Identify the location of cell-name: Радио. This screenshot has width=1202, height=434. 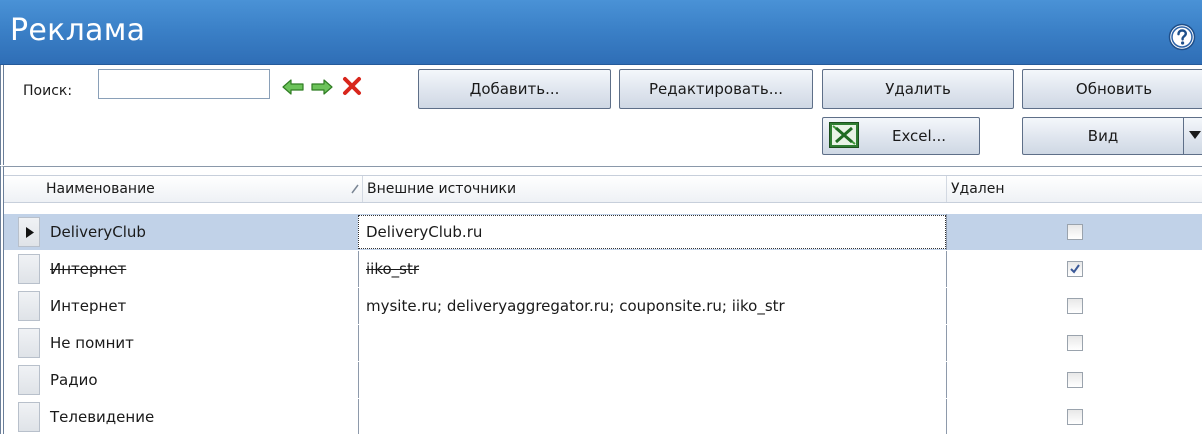
(202, 380).